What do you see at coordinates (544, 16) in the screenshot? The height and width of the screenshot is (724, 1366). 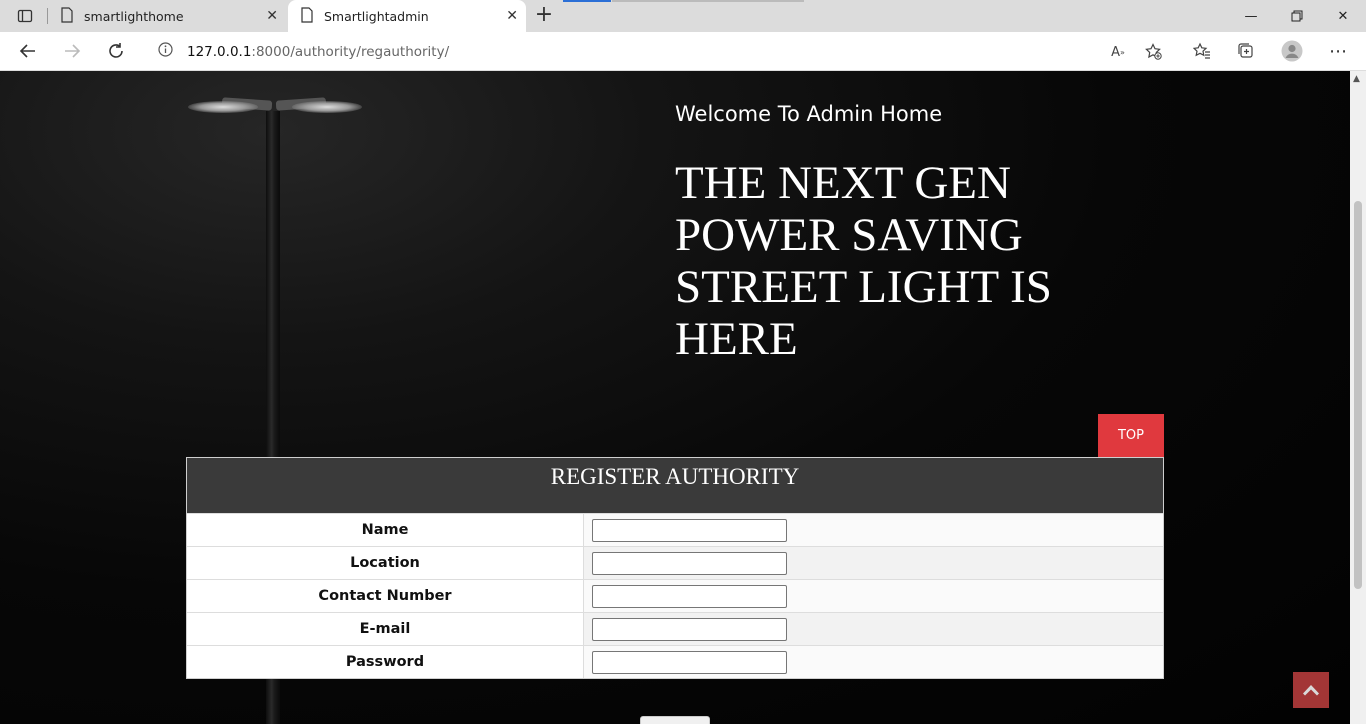 I see `new-tab-icon: +` at bounding box center [544, 16].